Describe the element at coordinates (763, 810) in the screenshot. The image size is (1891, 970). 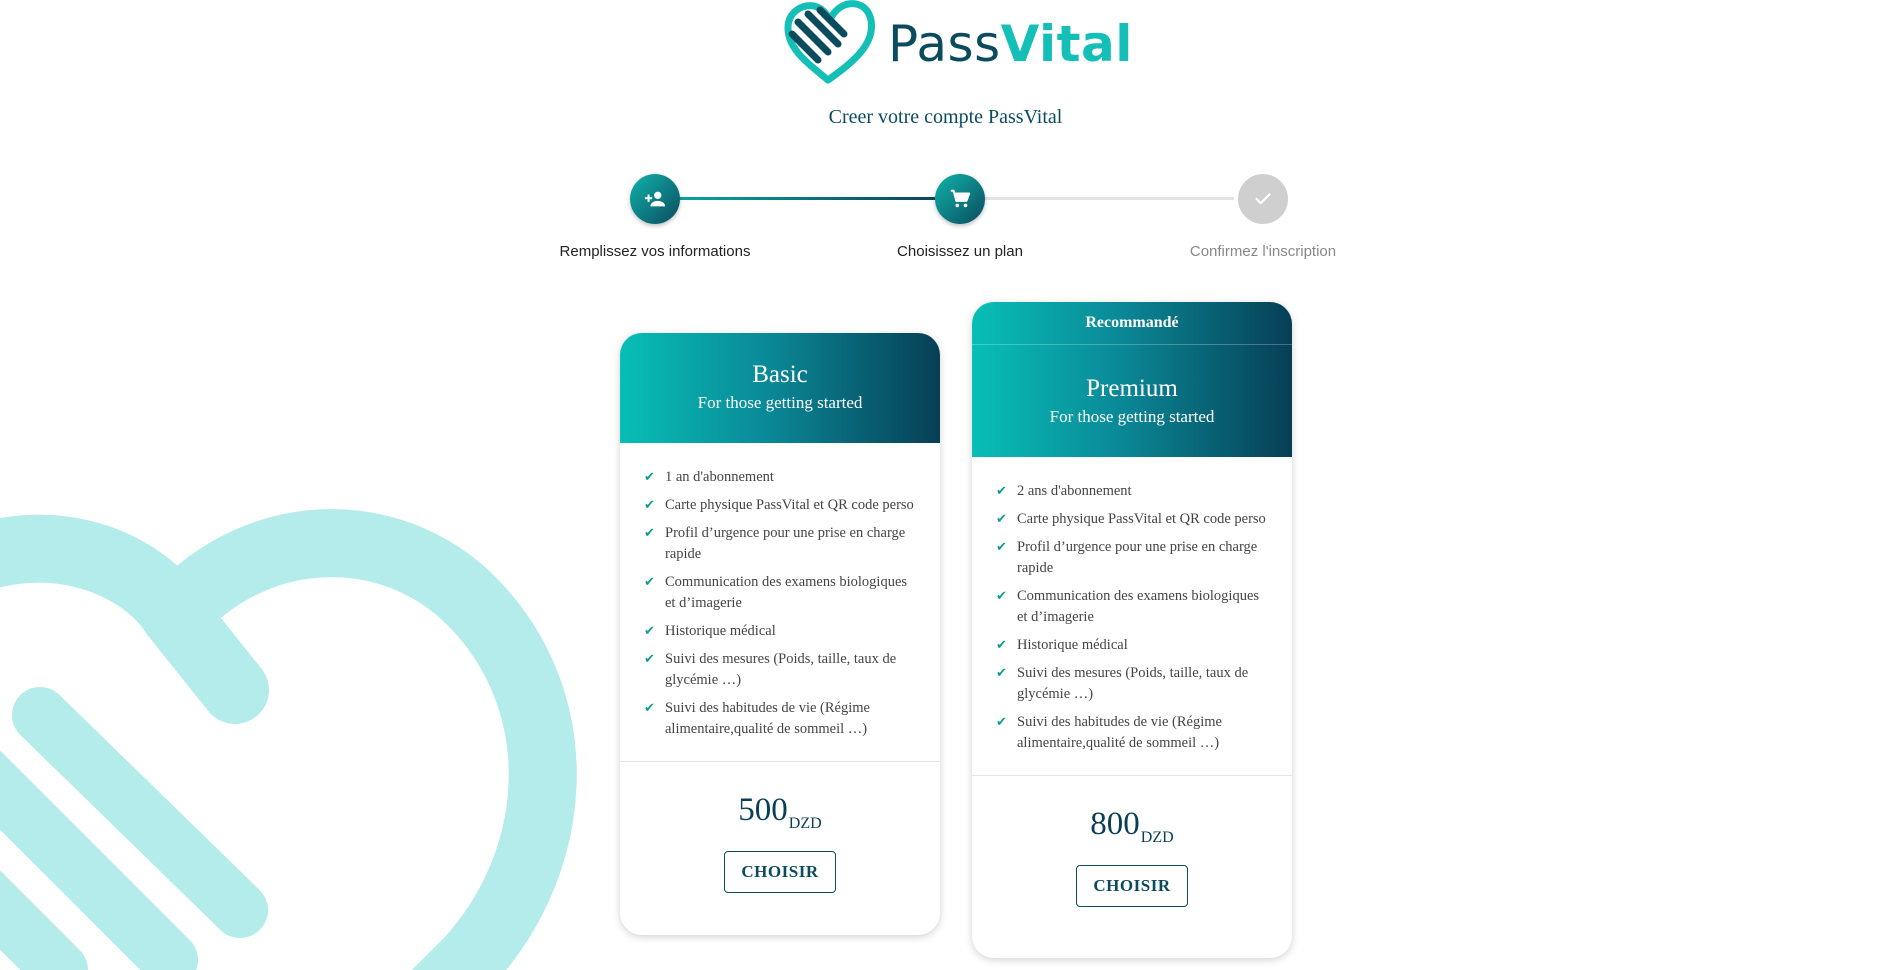
I see `price-amount: 500` at that location.